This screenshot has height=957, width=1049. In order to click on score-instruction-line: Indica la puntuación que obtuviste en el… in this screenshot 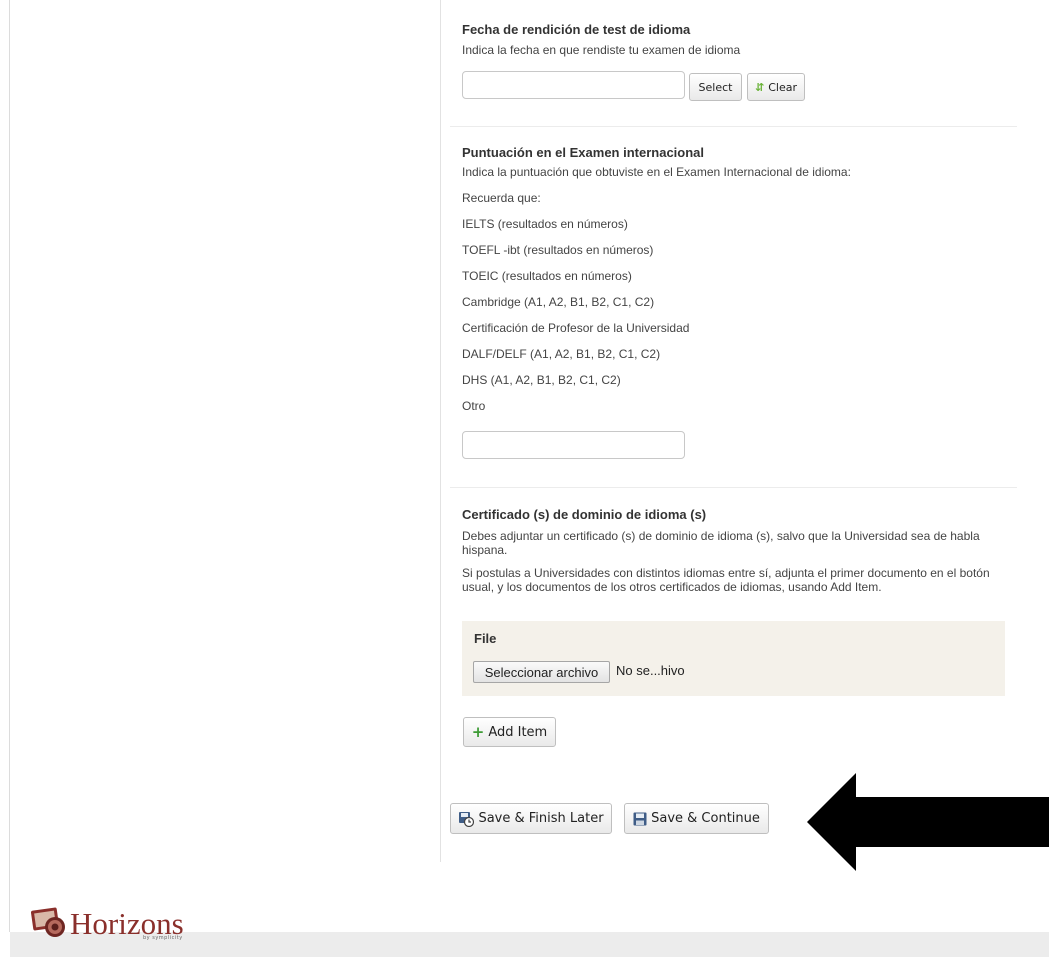, I will do `click(656, 172)`.